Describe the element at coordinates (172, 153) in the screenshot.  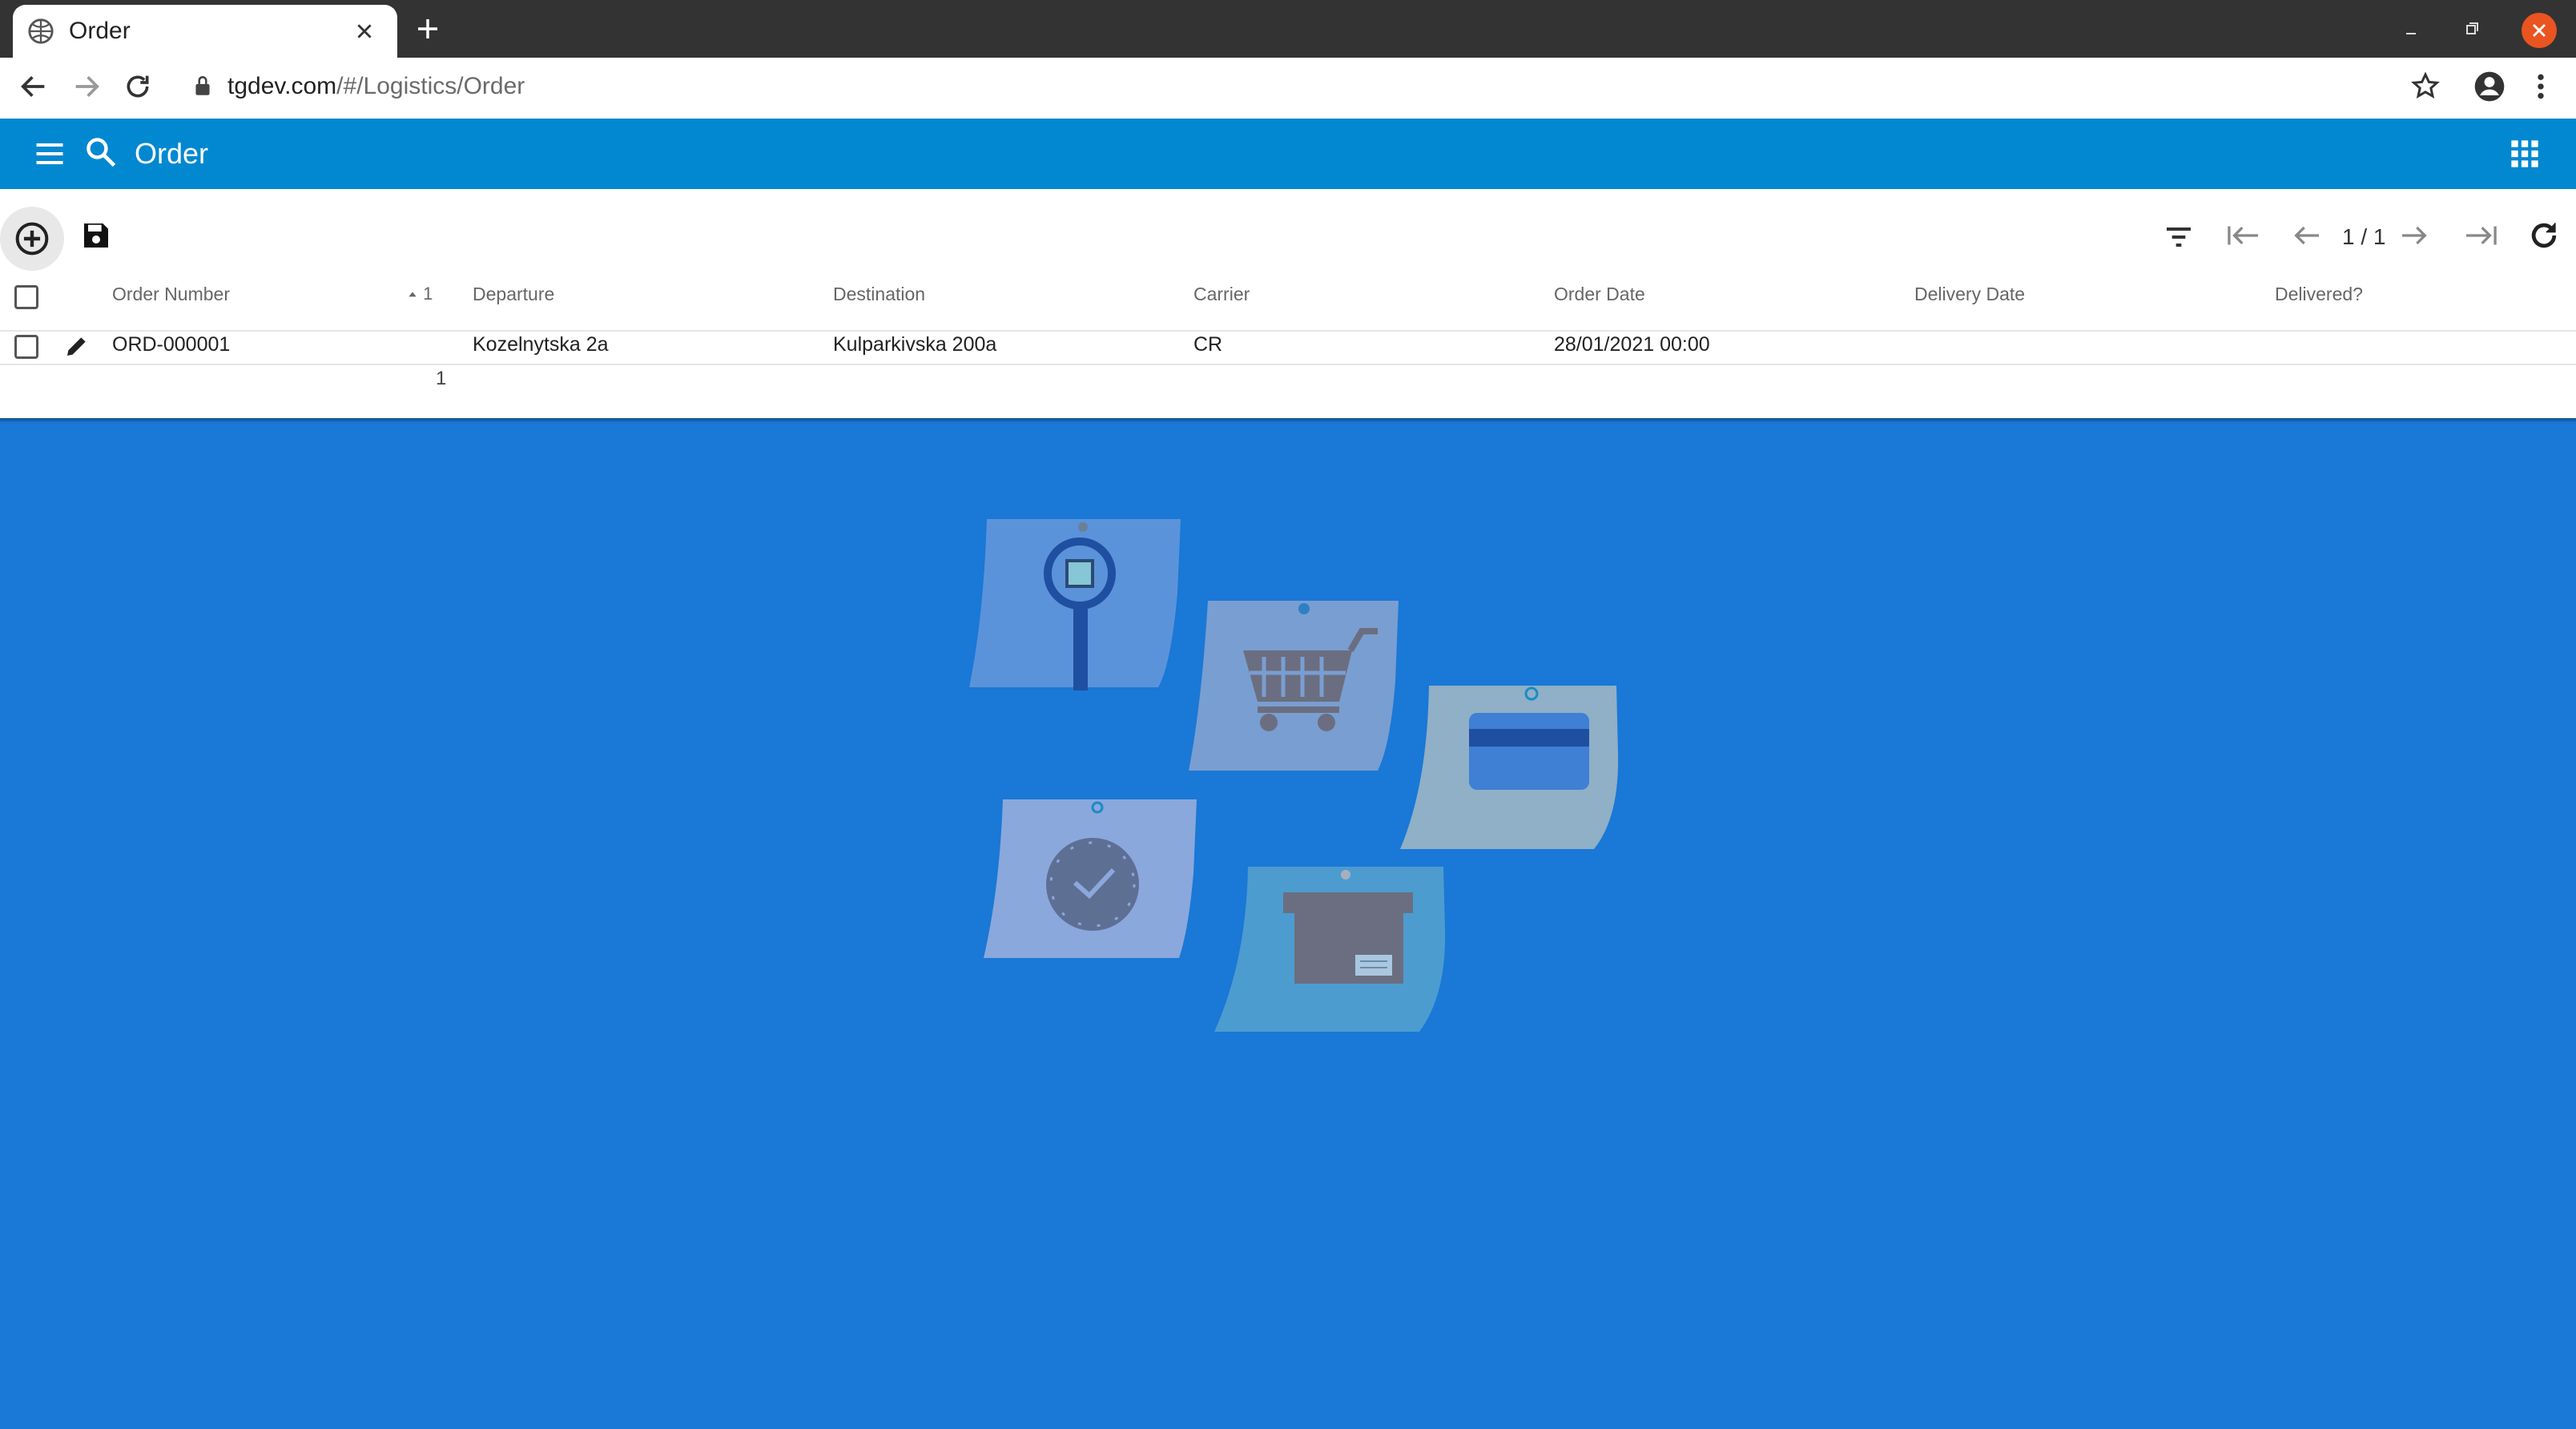
I see `page-title: Order` at that location.